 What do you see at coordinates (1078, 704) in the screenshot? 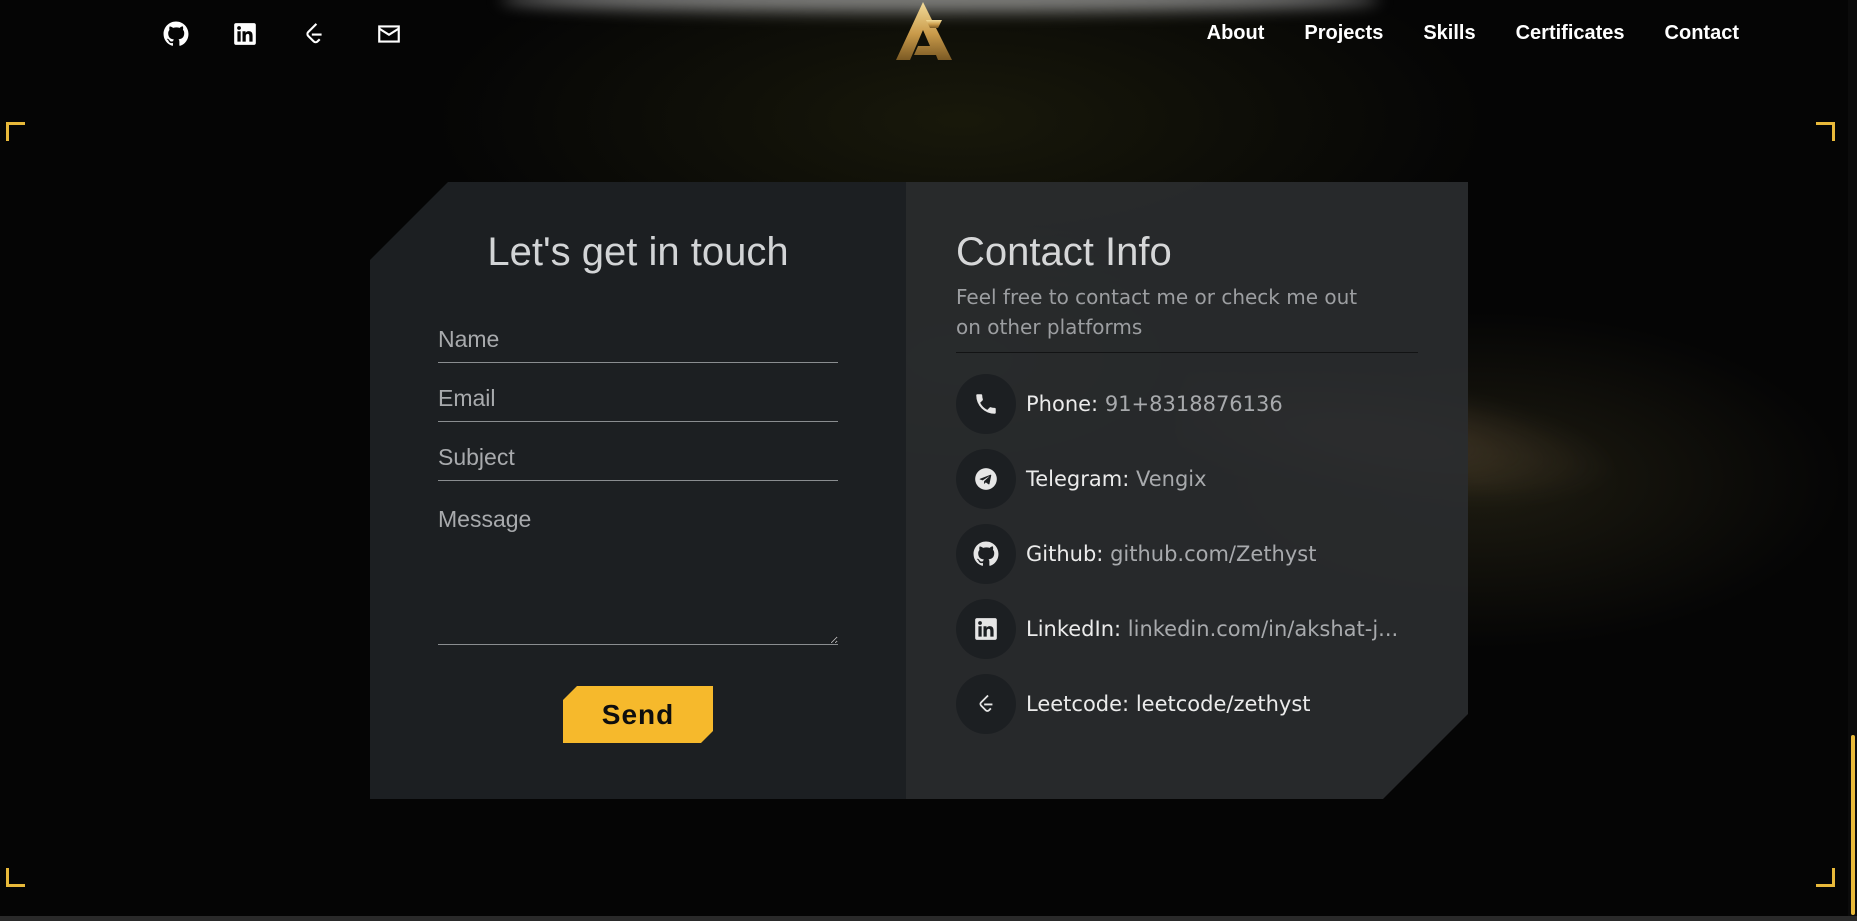
I see `contact-key: Leetcode:` at bounding box center [1078, 704].